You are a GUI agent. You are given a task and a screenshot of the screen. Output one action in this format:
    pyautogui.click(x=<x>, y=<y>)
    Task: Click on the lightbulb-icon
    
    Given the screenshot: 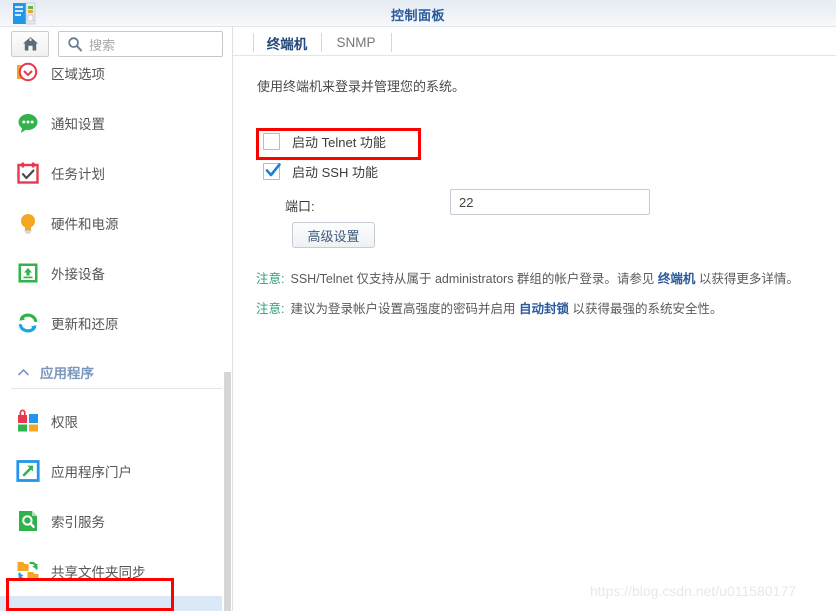 What is the action you would take?
    pyautogui.click(x=28, y=223)
    